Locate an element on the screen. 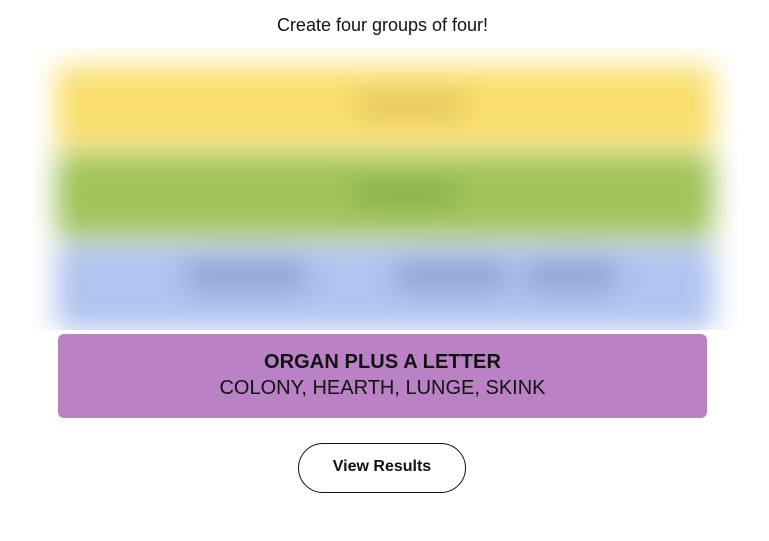  solved-group-title: ORGAN PLUS A LETTER is located at coordinates (382, 362).